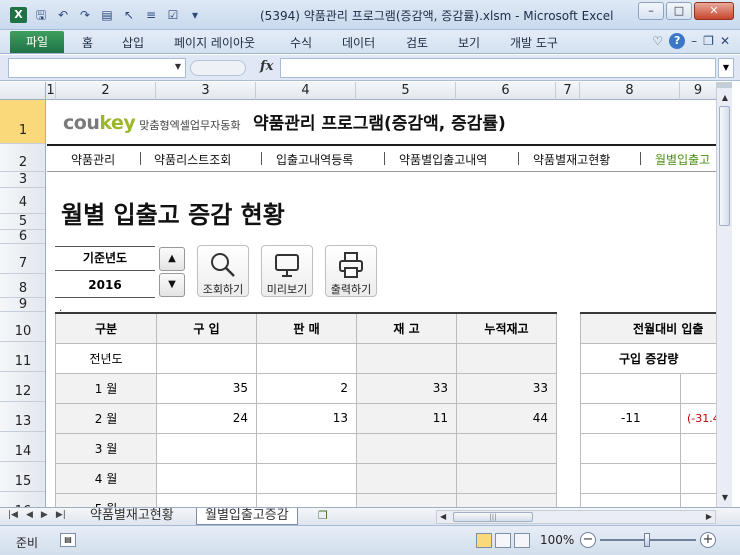 The height and width of the screenshot is (555, 740). Describe the element at coordinates (22, 477) in the screenshot. I see `row-header: 15` at that location.